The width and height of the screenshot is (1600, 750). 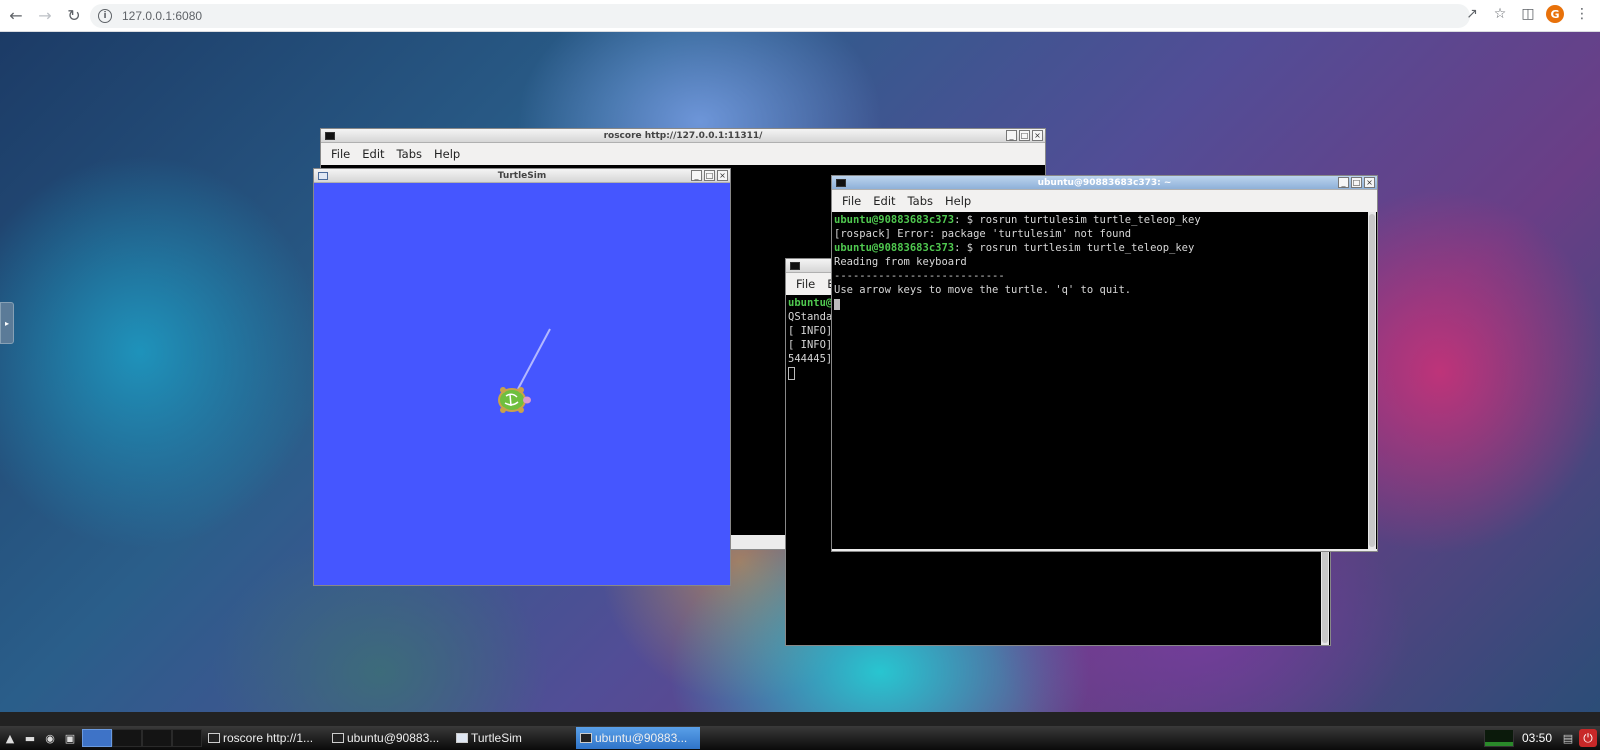 What do you see at coordinates (522, 384) in the screenshot?
I see `turtlesim-canvas` at bounding box center [522, 384].